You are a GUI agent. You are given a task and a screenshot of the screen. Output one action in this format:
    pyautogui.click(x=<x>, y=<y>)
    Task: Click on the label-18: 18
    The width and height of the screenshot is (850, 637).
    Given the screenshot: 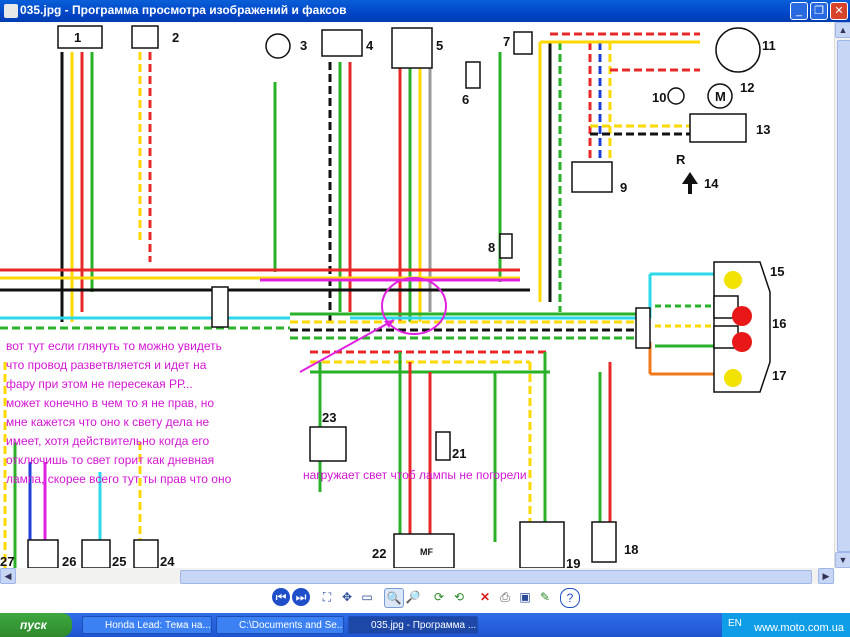 What is the action you would take?
    pyautogui.click(x=631, y=549)
    